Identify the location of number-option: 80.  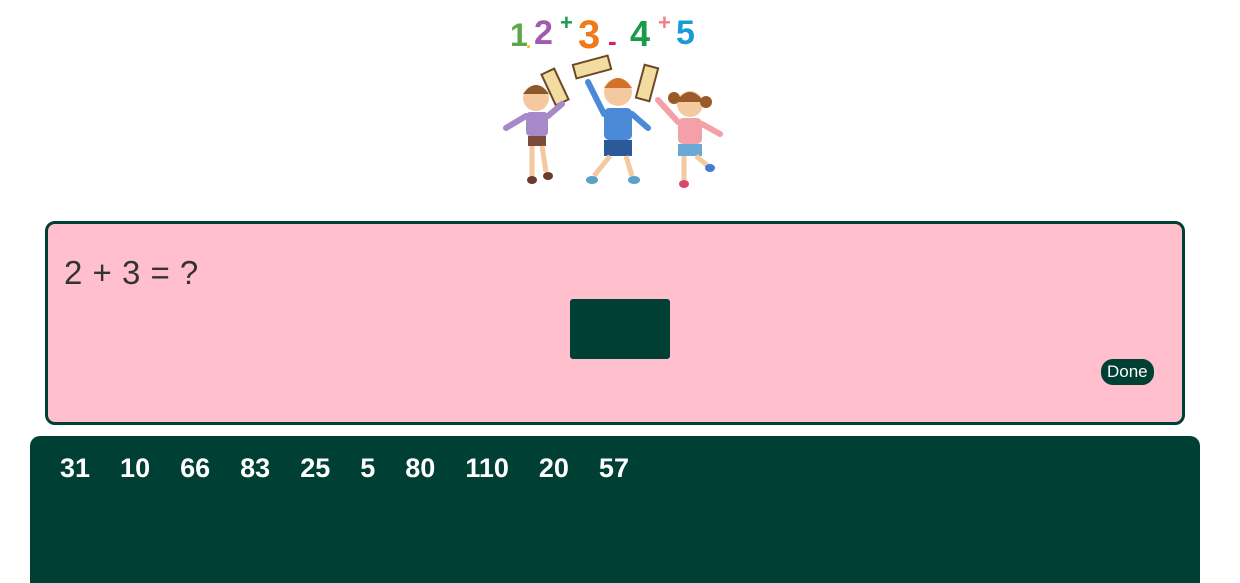
(420, 468).